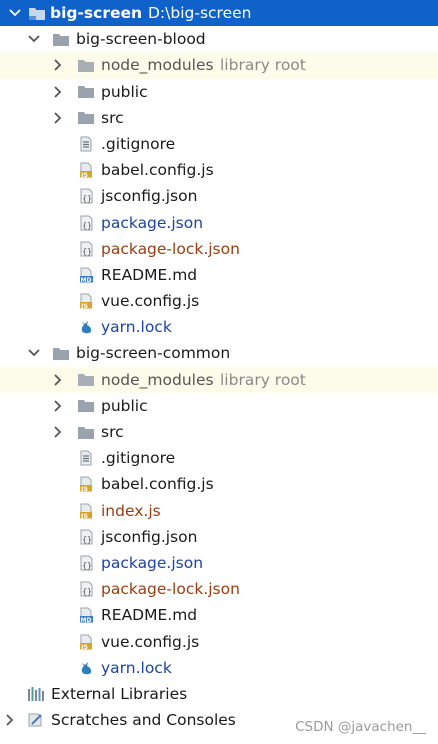 Image resolution: width=438 pixels, height=744 pixels. I want to click on tree-root-big-screen: big-screen D:\big-screen, so click(219, 13).